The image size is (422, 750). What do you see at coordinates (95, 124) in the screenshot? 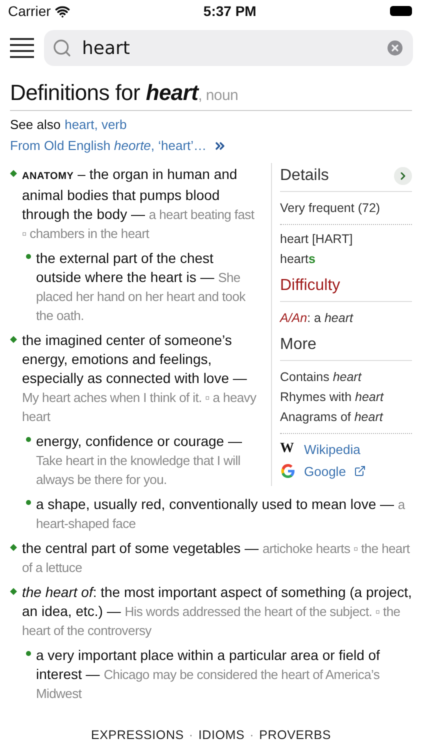
I see `see-also-link: heart, verb` at bounding box center [95, 124].